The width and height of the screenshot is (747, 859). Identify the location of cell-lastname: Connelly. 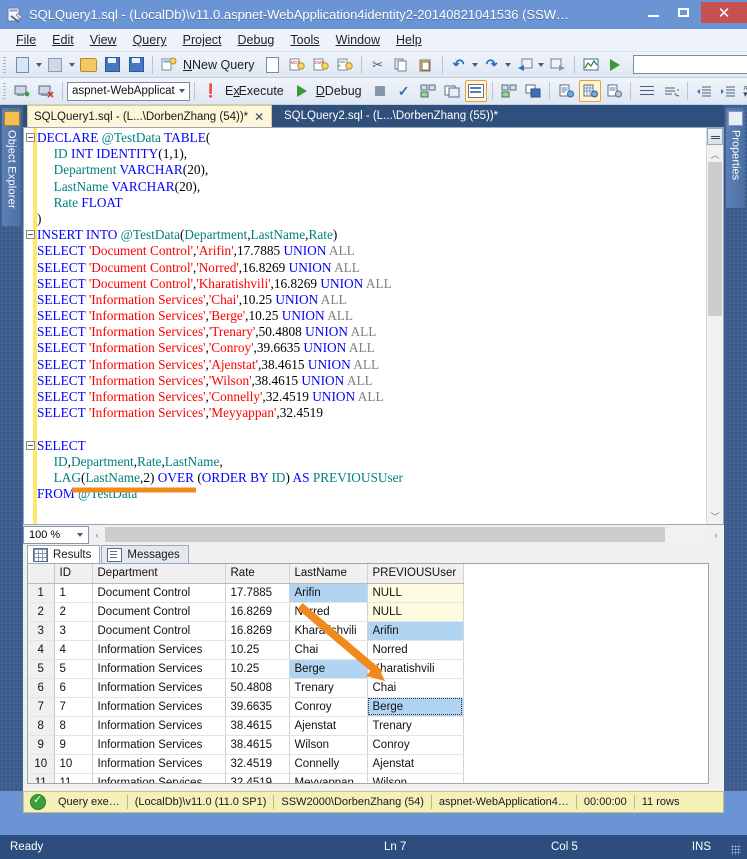
(328, 764).